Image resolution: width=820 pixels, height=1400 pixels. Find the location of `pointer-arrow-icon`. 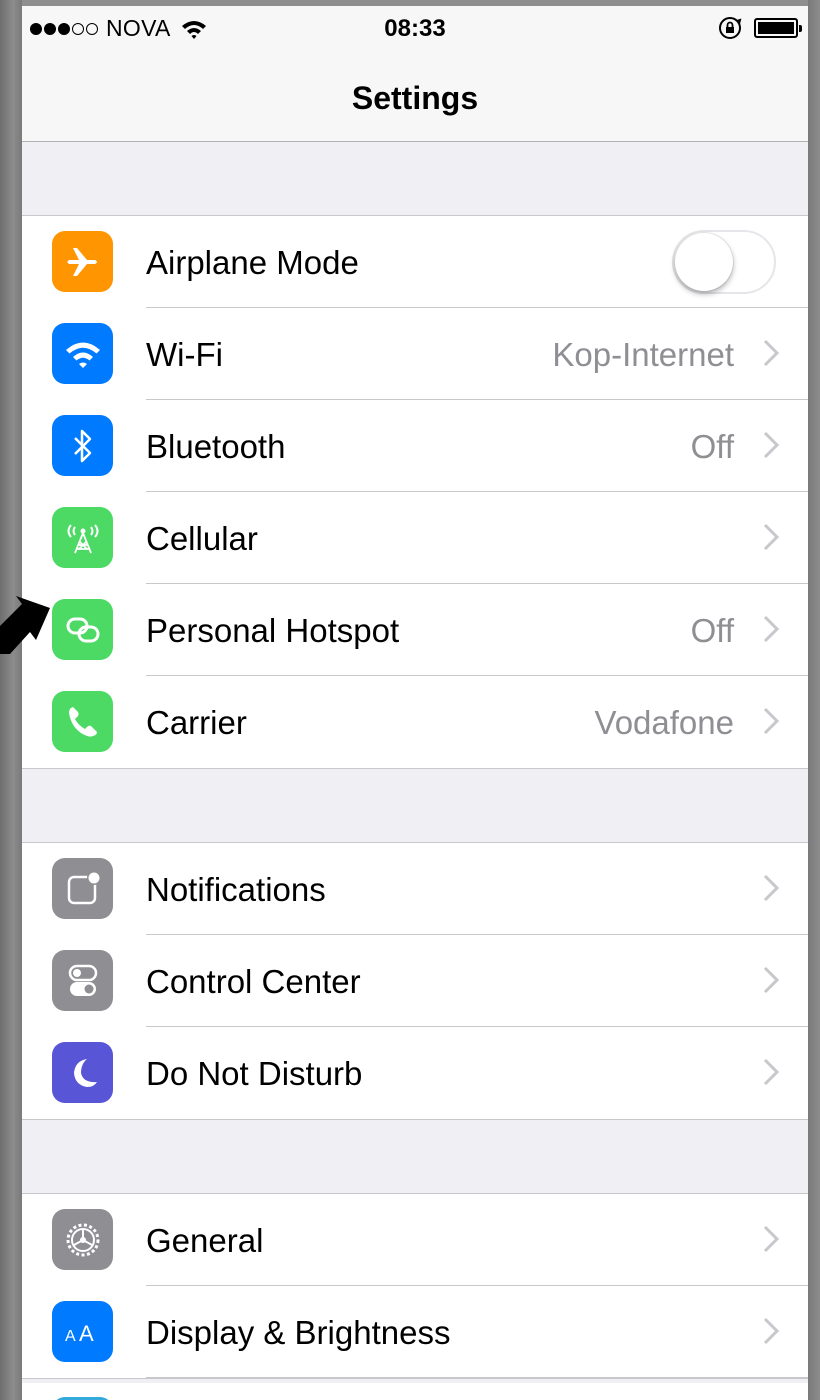

pointer-arrow-icon is located at coordinates (25, 625).